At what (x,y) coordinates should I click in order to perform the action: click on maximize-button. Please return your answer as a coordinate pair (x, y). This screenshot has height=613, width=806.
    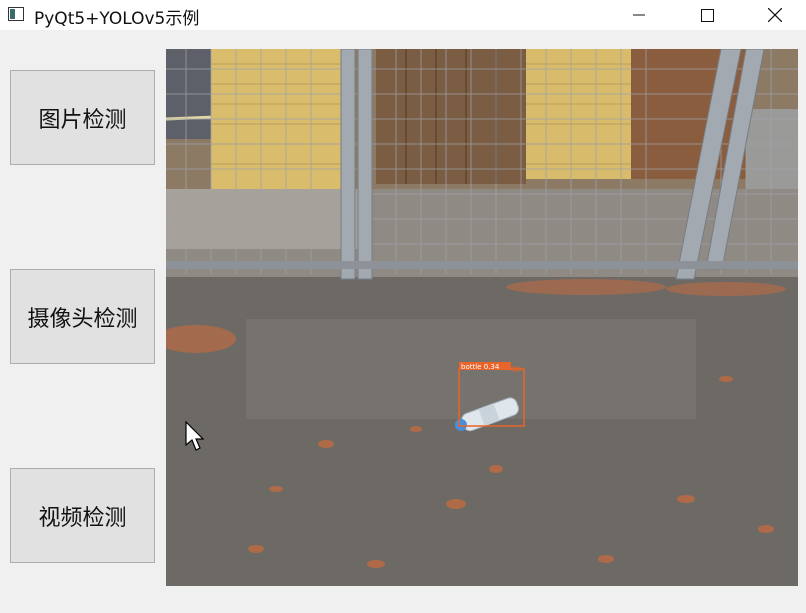
    Looking at the image, I should click on (707, 15).